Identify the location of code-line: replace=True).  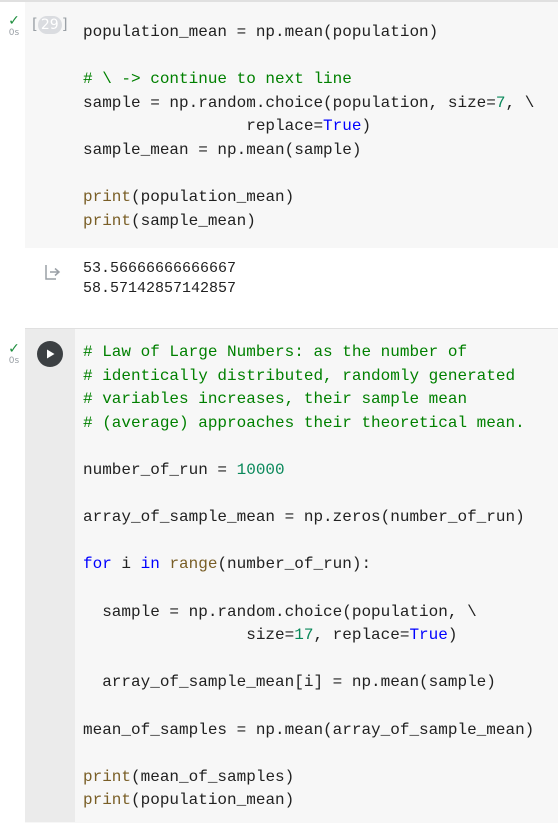
(308, 127).